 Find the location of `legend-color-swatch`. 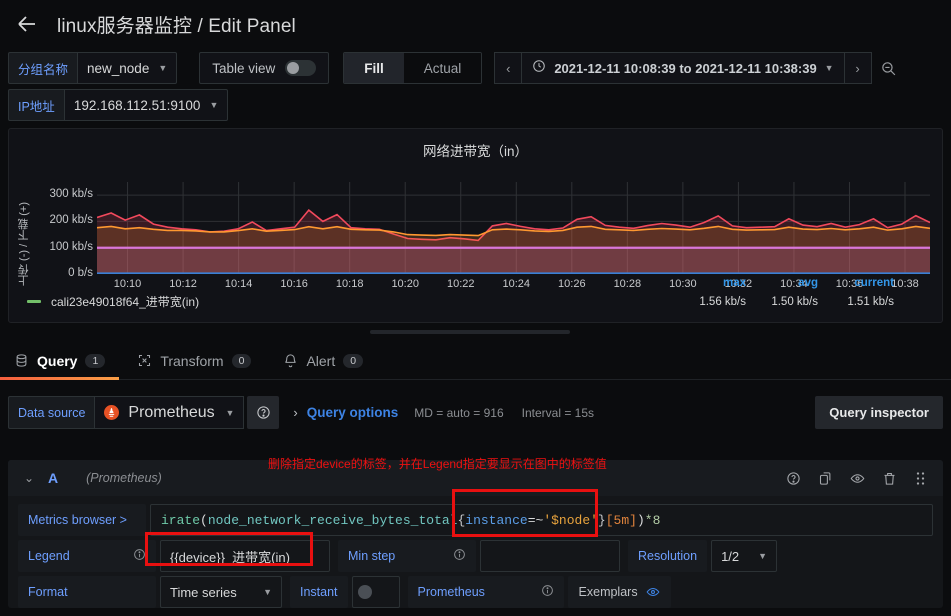

legend-color-swatch is located at coordinates (34, 301).